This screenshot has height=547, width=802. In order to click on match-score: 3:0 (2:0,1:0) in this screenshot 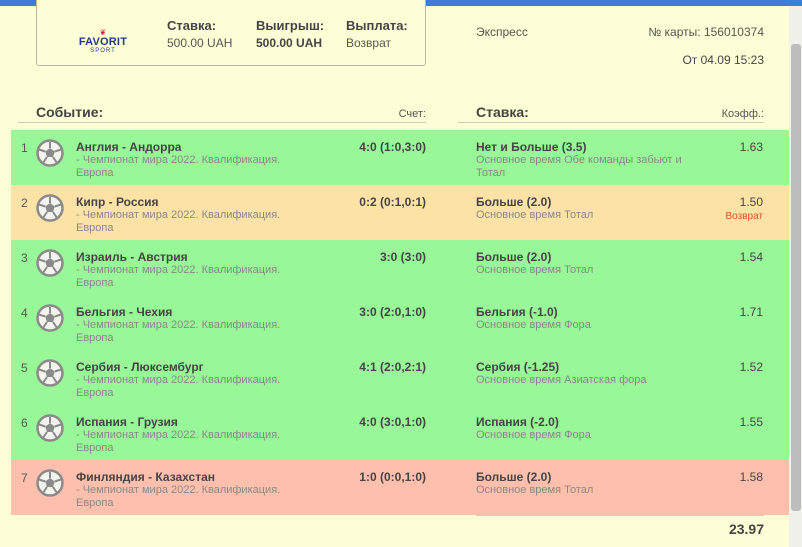, I will do `click(392, 312)`.